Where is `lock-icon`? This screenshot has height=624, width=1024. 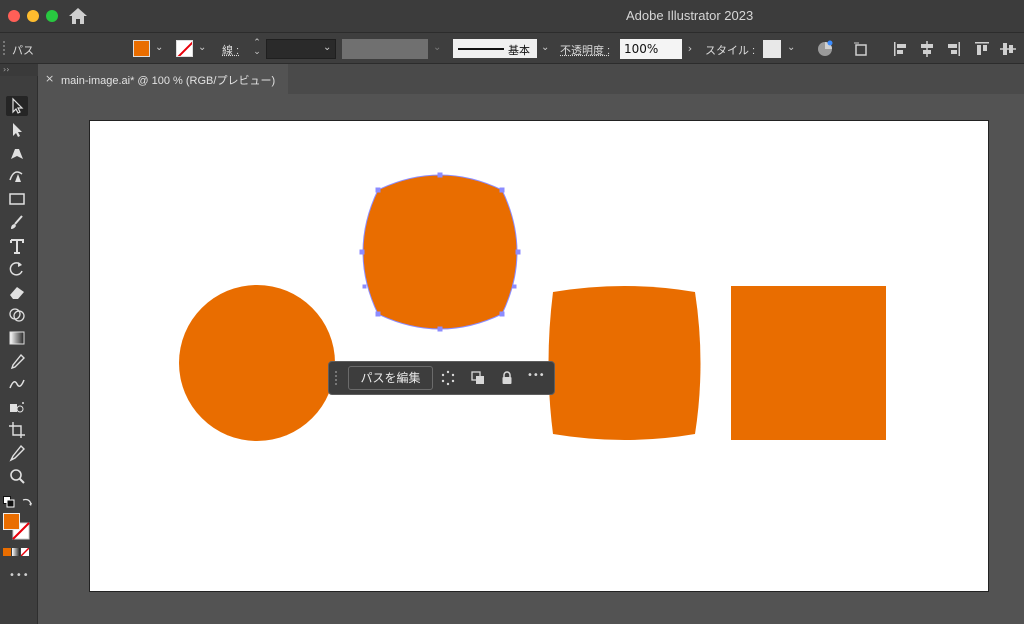
lock-icon is located at coordinates (507, 378).